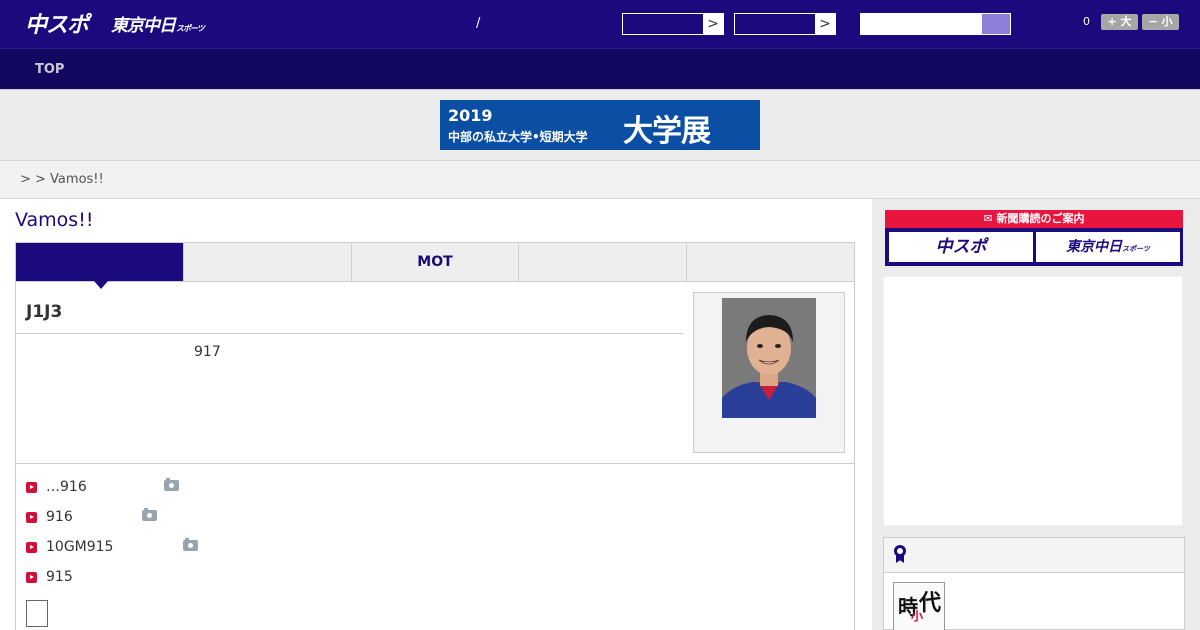 Image resolution: width=1200 pixels, height=630 pixels. Describe the element at coordinates (1086, 21) in the screenshot. I see `notification-count: 0` at that location.